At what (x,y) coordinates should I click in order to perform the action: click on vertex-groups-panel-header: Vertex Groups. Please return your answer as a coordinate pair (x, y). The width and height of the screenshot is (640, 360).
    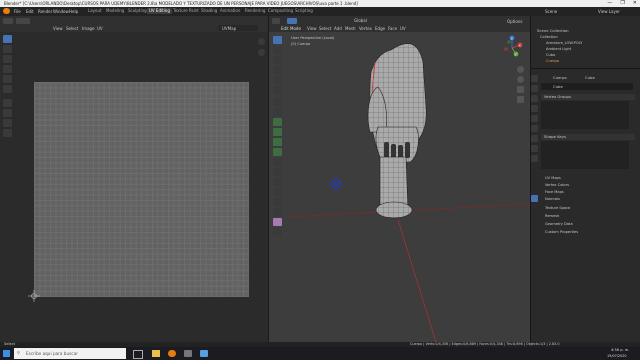
    Looking at the image, I should click on (588, 97).